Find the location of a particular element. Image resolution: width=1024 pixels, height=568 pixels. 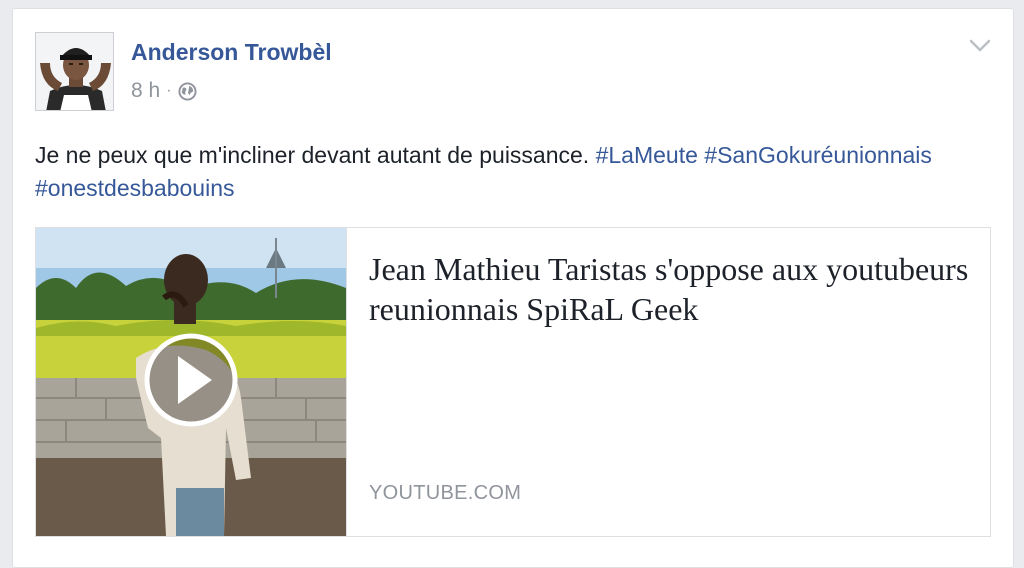

profile-photo is located at coordinates (74, 71).